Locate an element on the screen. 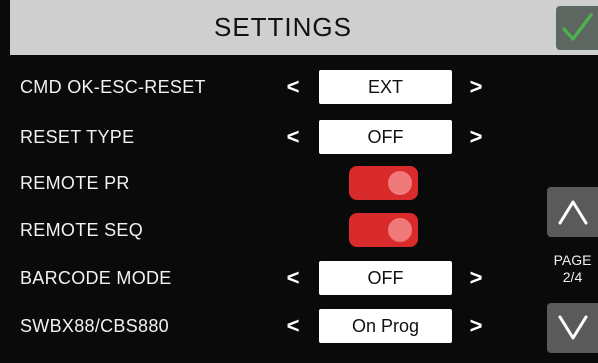  remote-pr-toggle is located at coordinates (383, 183).